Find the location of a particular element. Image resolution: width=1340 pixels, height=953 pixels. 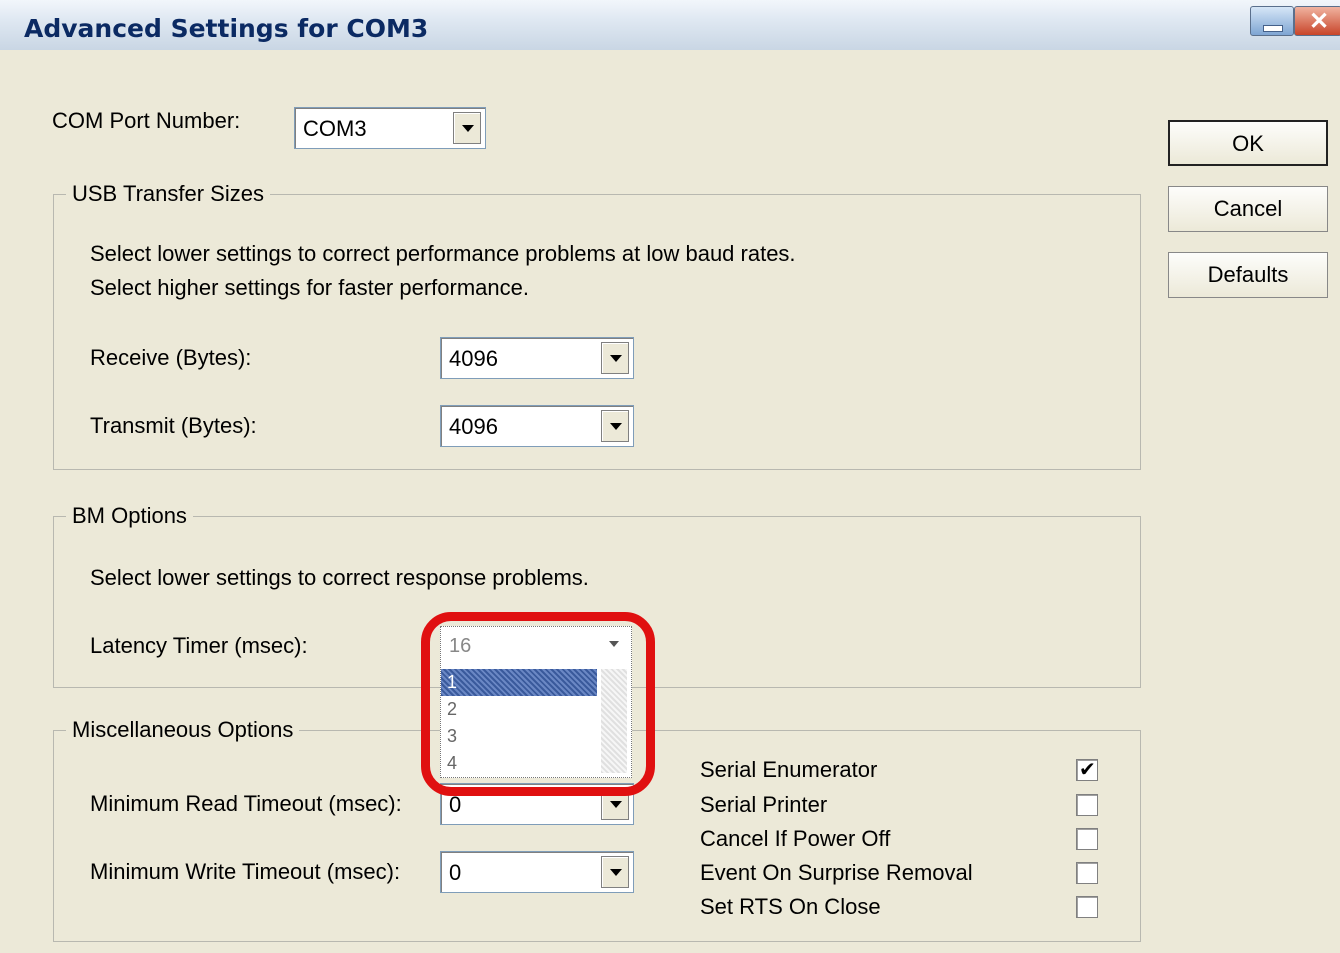

close-icon: ✕ is located at coordinates (1319, 21).